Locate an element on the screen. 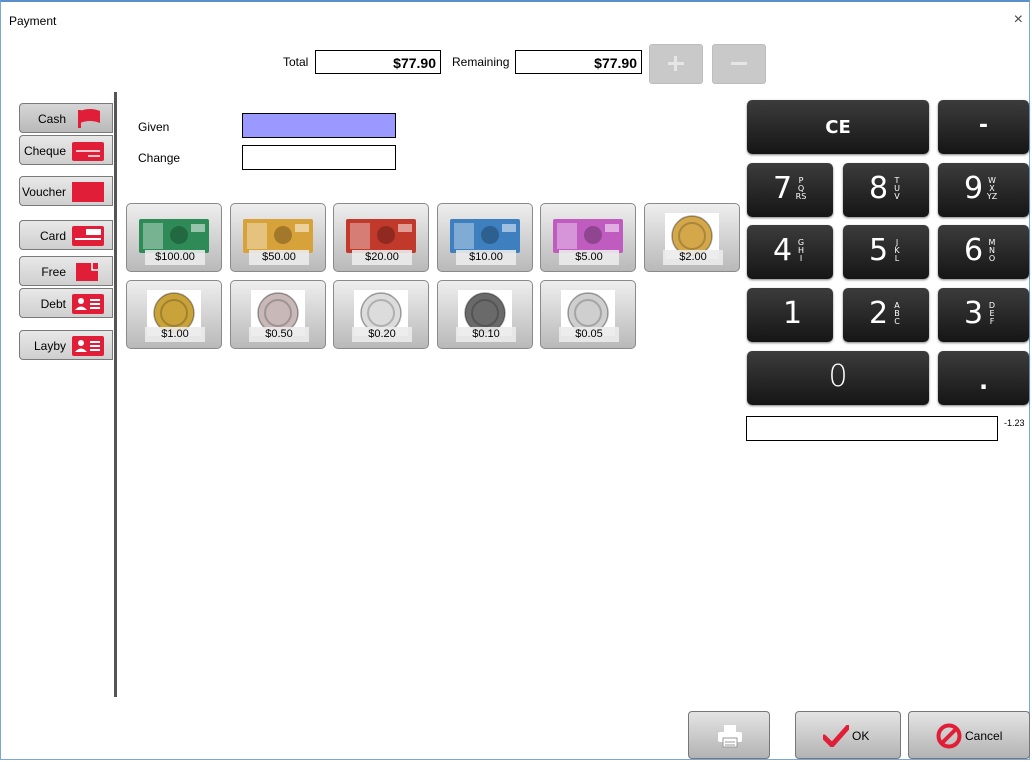 This screenshot has height=762, width=1032. key-digit: 3 is located at coordinates (974, 313).